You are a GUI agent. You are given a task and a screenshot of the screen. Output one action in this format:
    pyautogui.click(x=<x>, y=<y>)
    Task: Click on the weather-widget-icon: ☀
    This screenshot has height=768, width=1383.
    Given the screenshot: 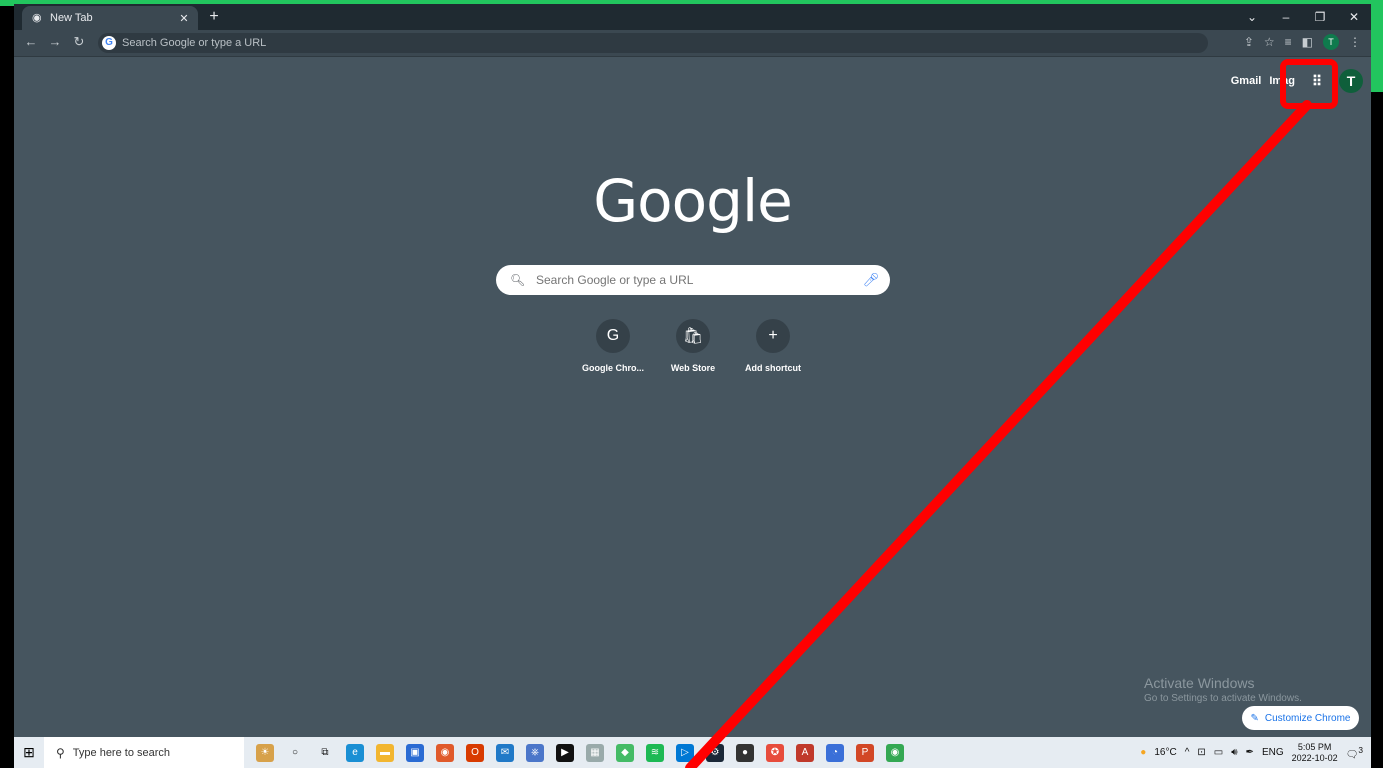 What is the action you would take?
    pyautogui.click(x=265, y=752)
    